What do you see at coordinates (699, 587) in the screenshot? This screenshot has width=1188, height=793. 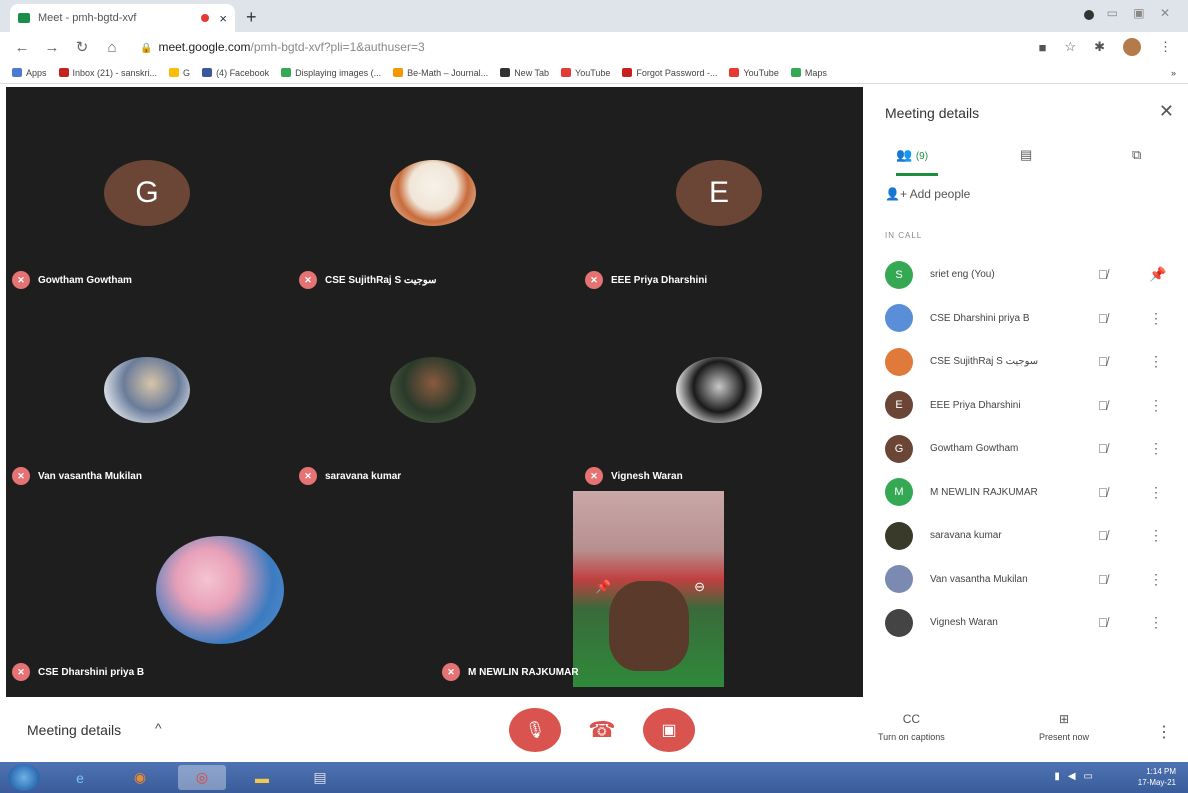 I see `minimize-icon: ⊖` at bounding box center [699, 587].